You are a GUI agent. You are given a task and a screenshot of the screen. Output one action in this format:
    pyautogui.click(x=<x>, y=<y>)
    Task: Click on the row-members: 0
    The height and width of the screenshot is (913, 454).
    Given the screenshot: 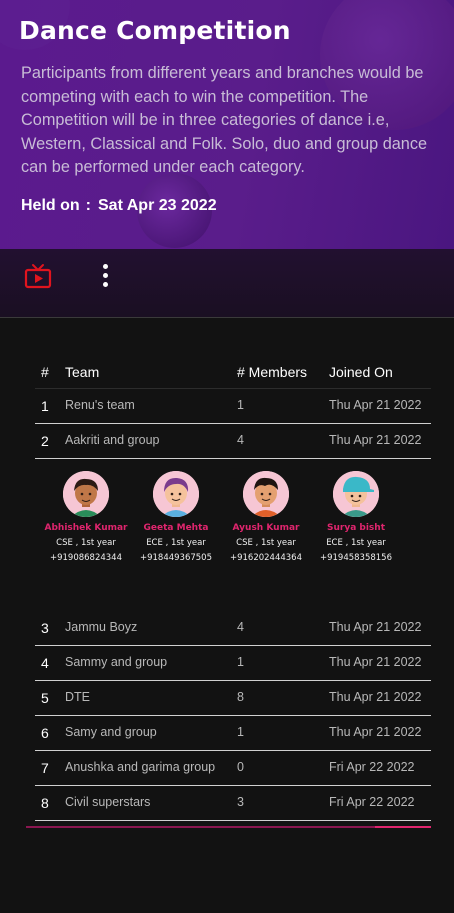 What is the action you would take?
    pyautogui.click(x=240, y=767)
    